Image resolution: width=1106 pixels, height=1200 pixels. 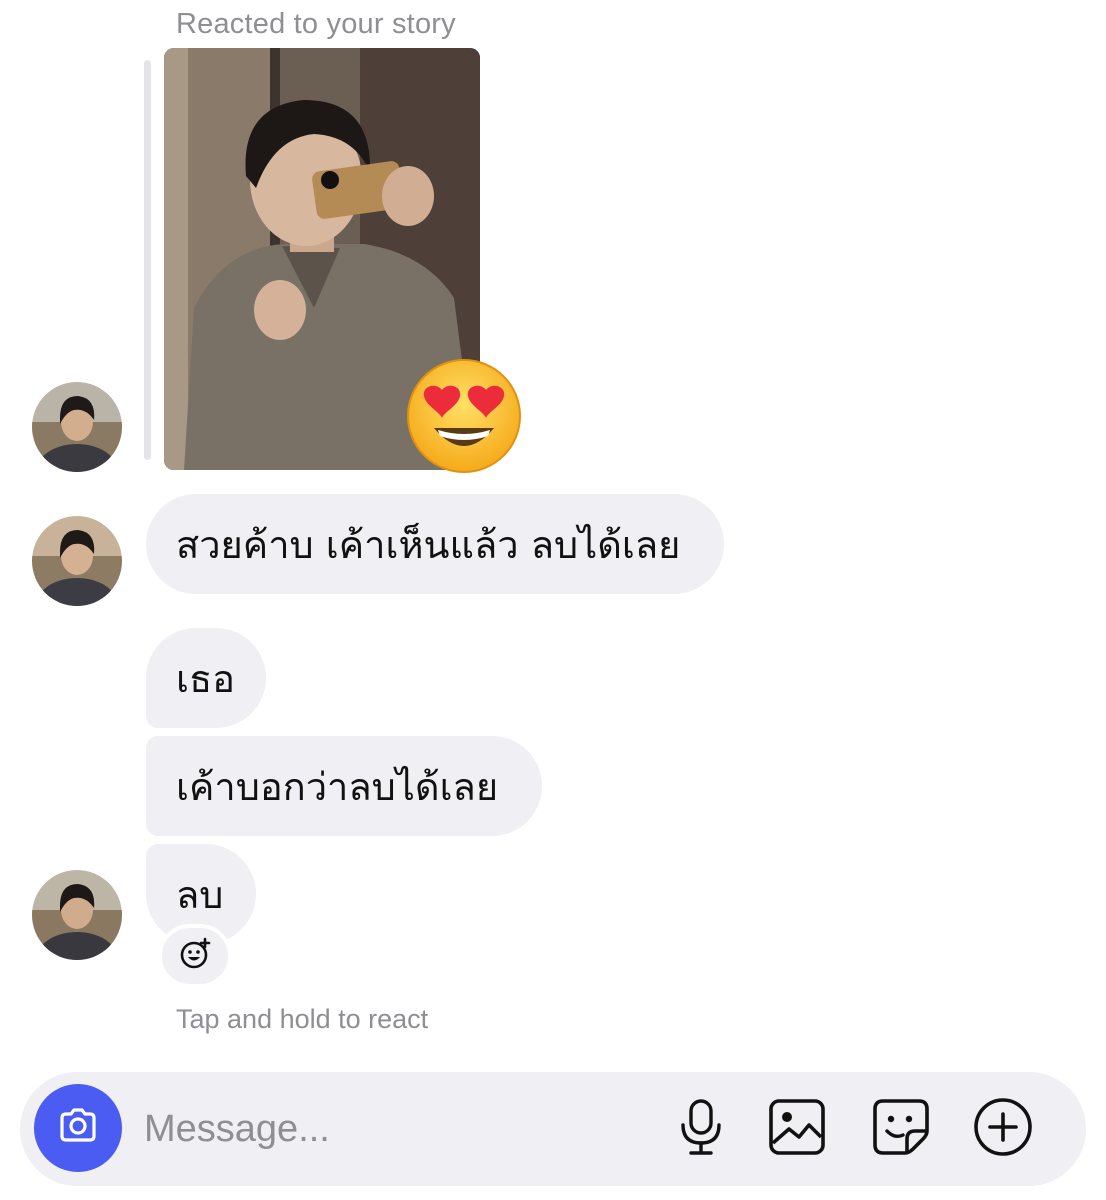 What do you see at coordinates (147, 260) in the screenshot?
I see `reply-quote-bar` at bounding box center [147, 260].